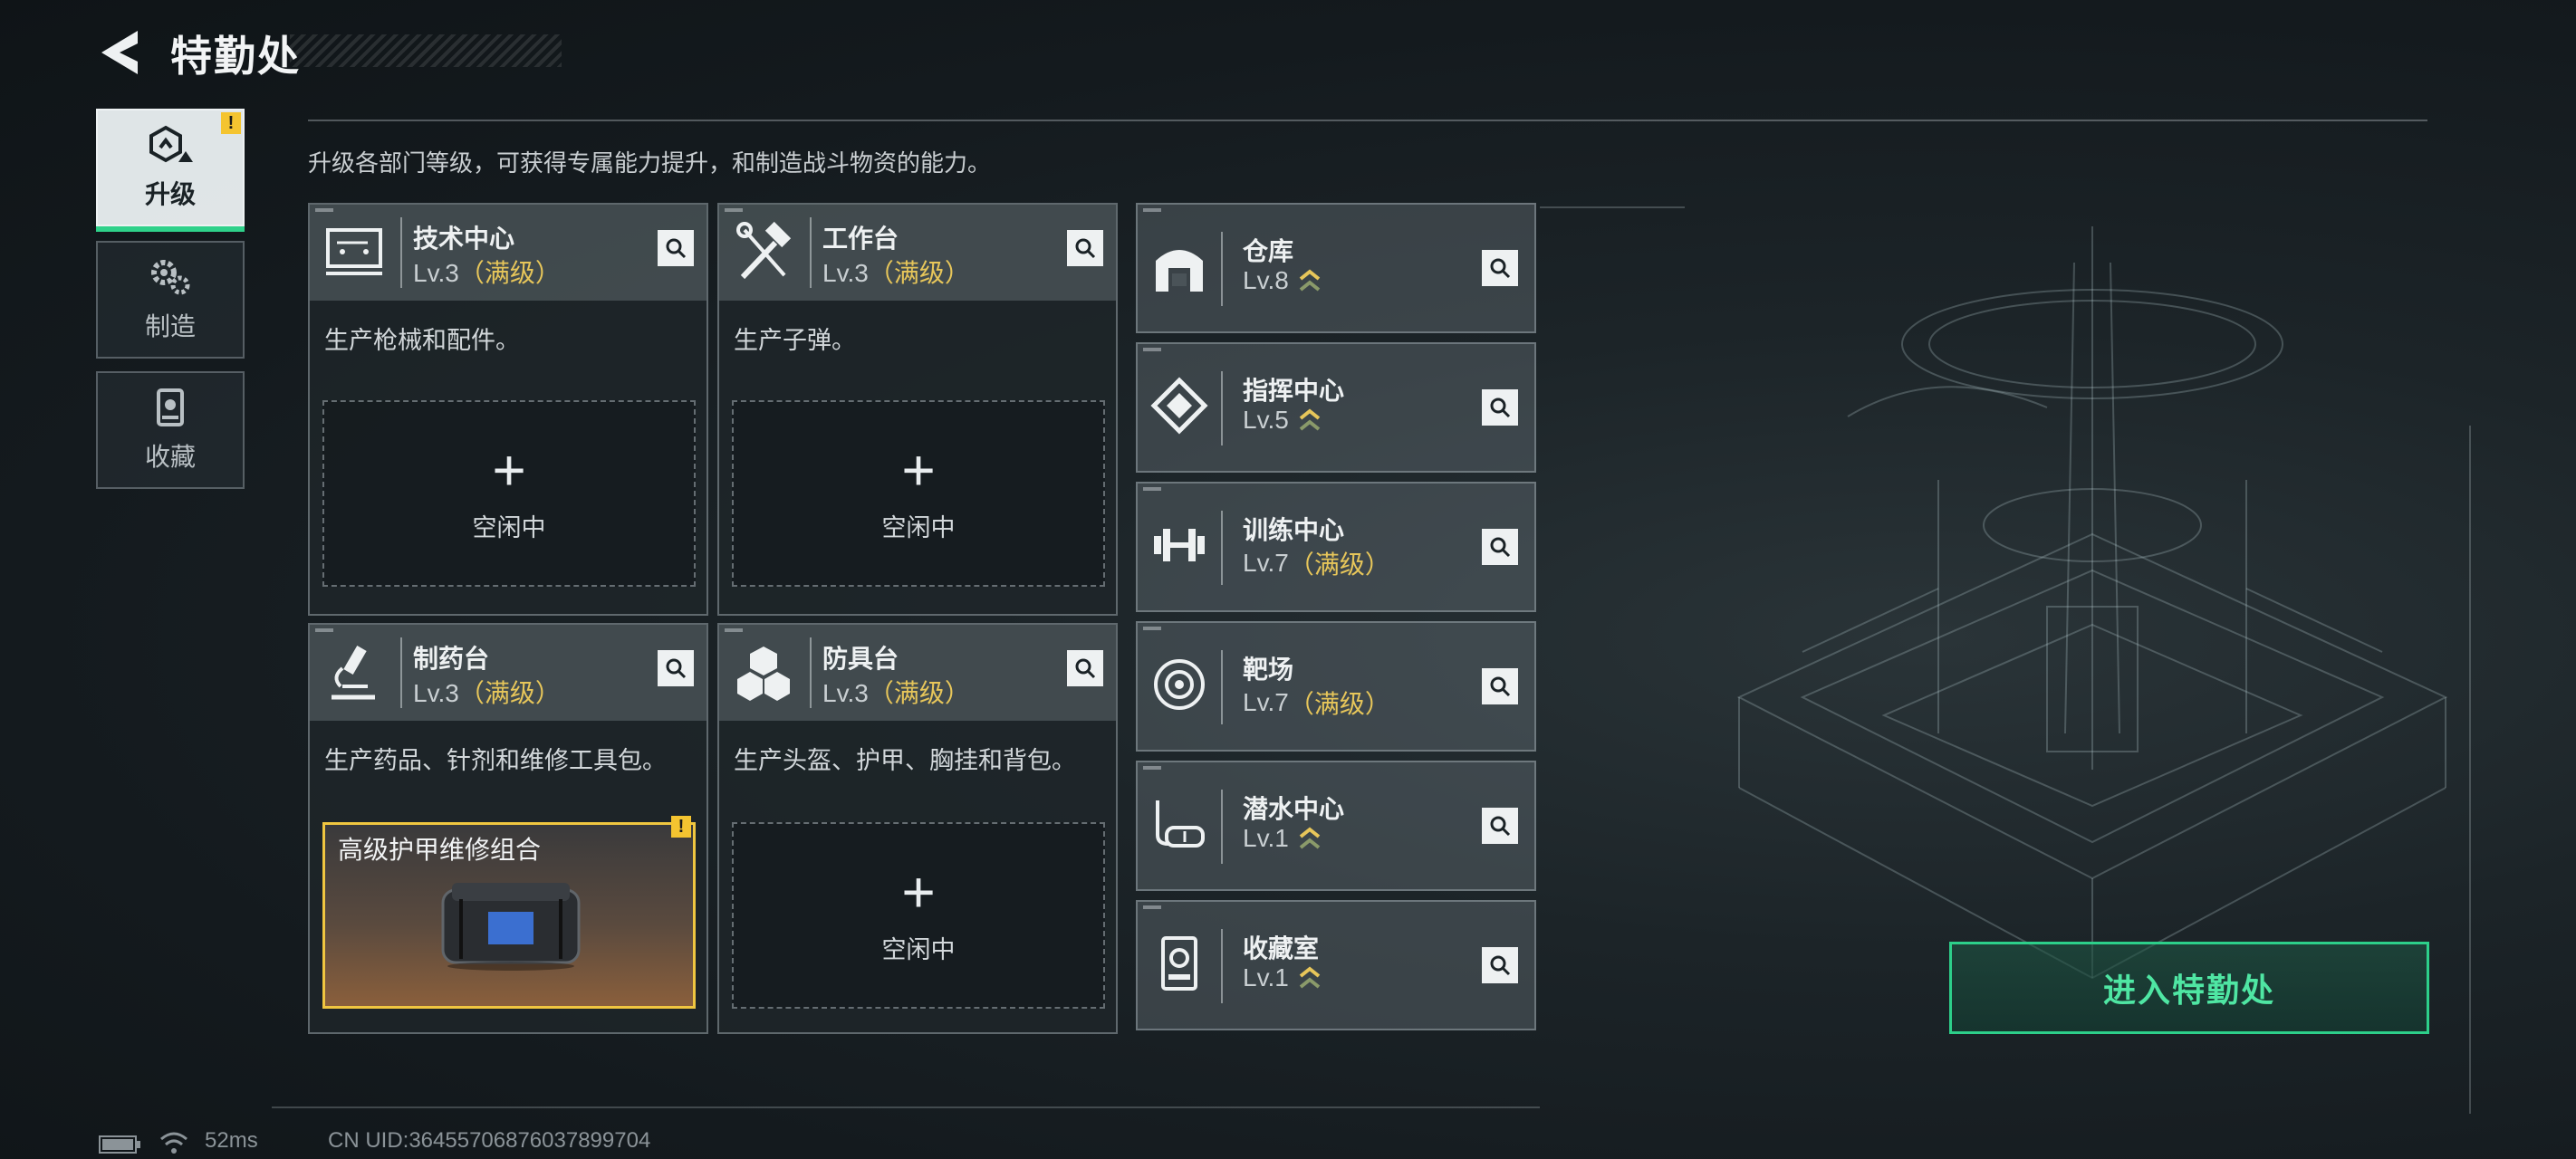 This screenshot has width=2576, height=1159. Describe the element at coordinates (440, 850) in the screenshot. I see `crafting-item-name: 高级护甲维修组合` at that location.